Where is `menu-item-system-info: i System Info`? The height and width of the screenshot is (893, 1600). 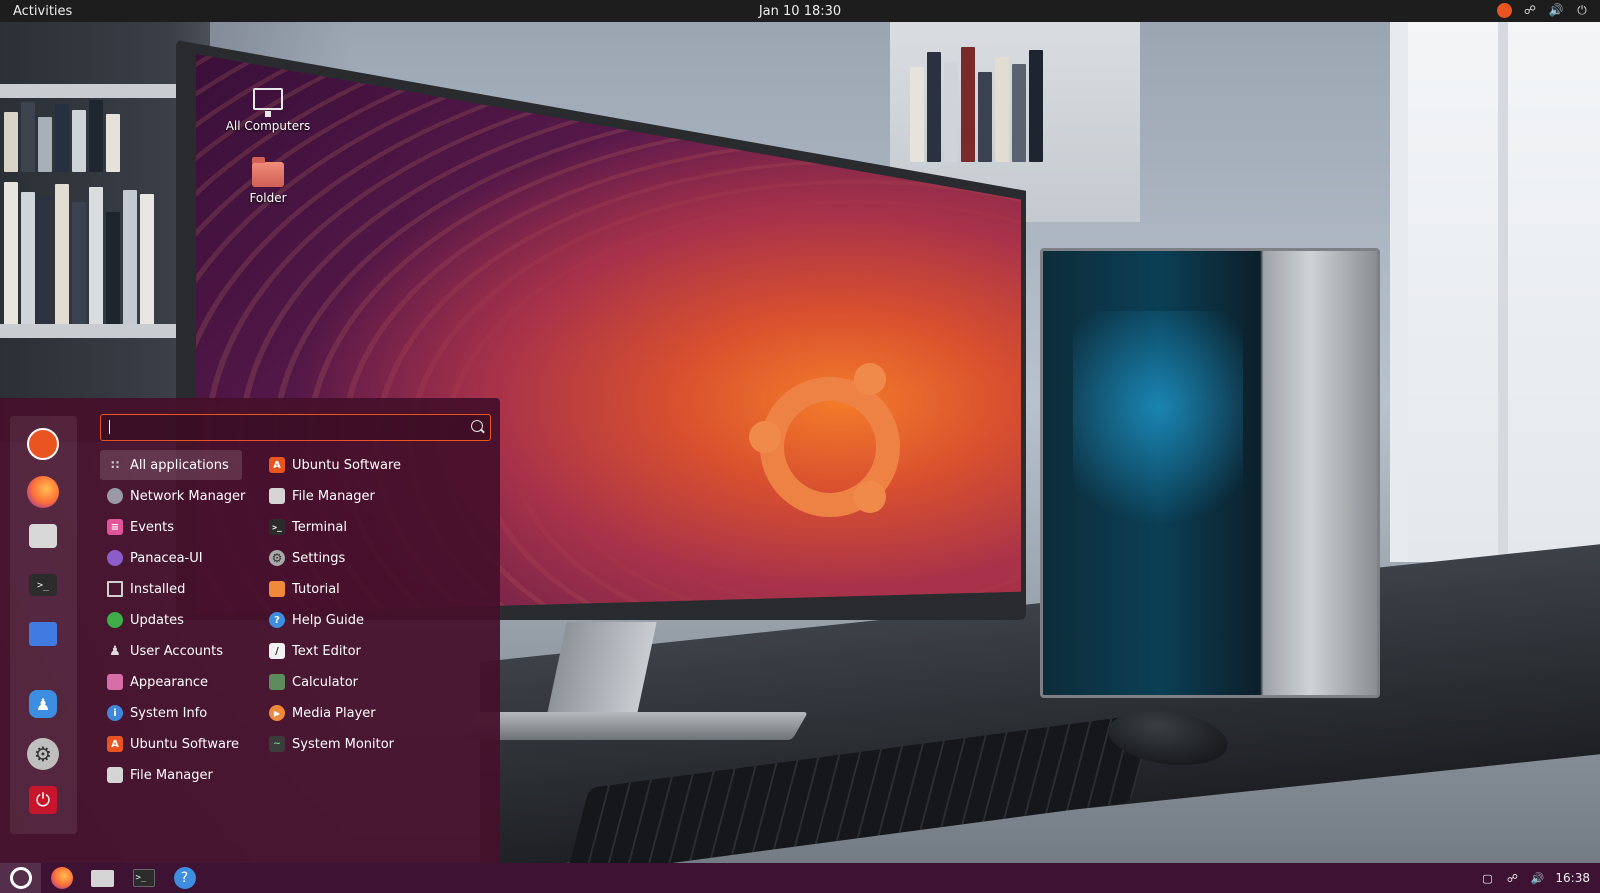
menu-item-system-info: i System Info is located at coordinates (171, 713).